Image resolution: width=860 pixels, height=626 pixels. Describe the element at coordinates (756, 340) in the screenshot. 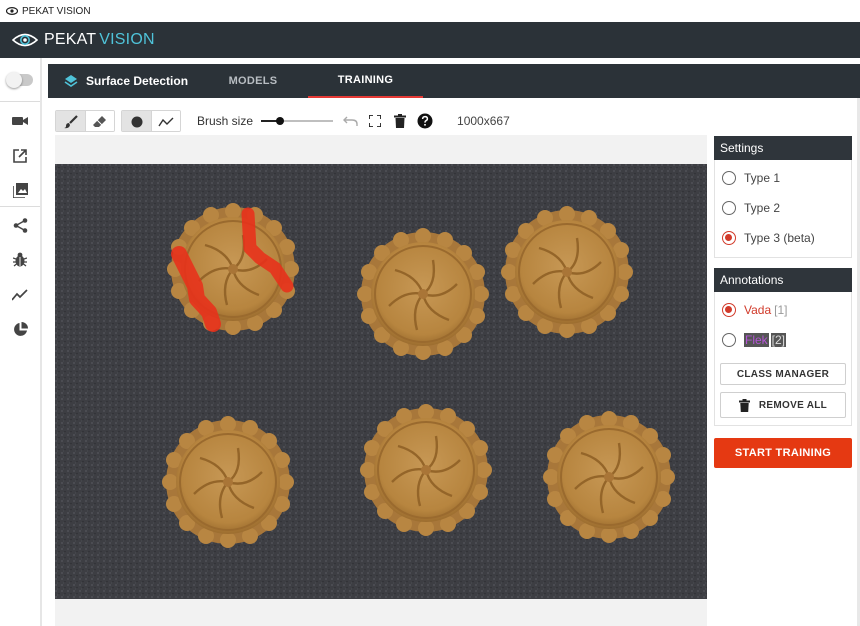

I see `class-label: Flek` at that location.